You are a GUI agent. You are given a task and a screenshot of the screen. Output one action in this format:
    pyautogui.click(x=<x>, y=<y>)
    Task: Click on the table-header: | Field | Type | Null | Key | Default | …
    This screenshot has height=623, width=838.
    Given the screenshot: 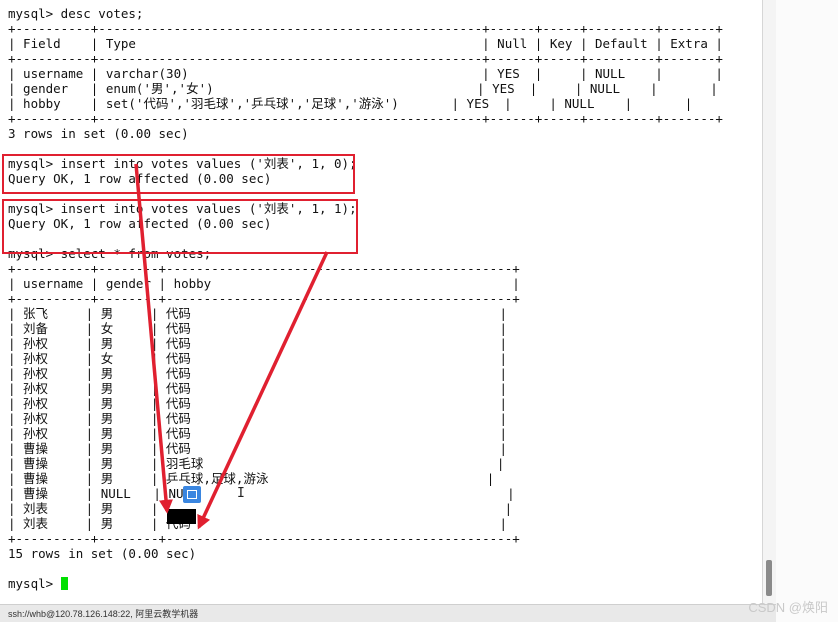 What is the action you would take?
    pyautogui.click(x=365, y=43)
    